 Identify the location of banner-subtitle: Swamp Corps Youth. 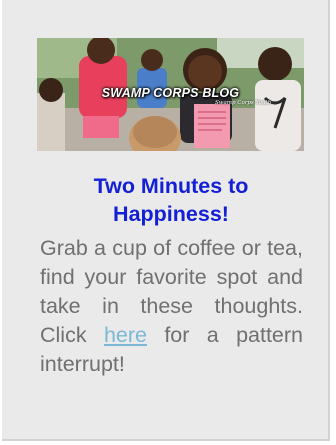
(243, 103).